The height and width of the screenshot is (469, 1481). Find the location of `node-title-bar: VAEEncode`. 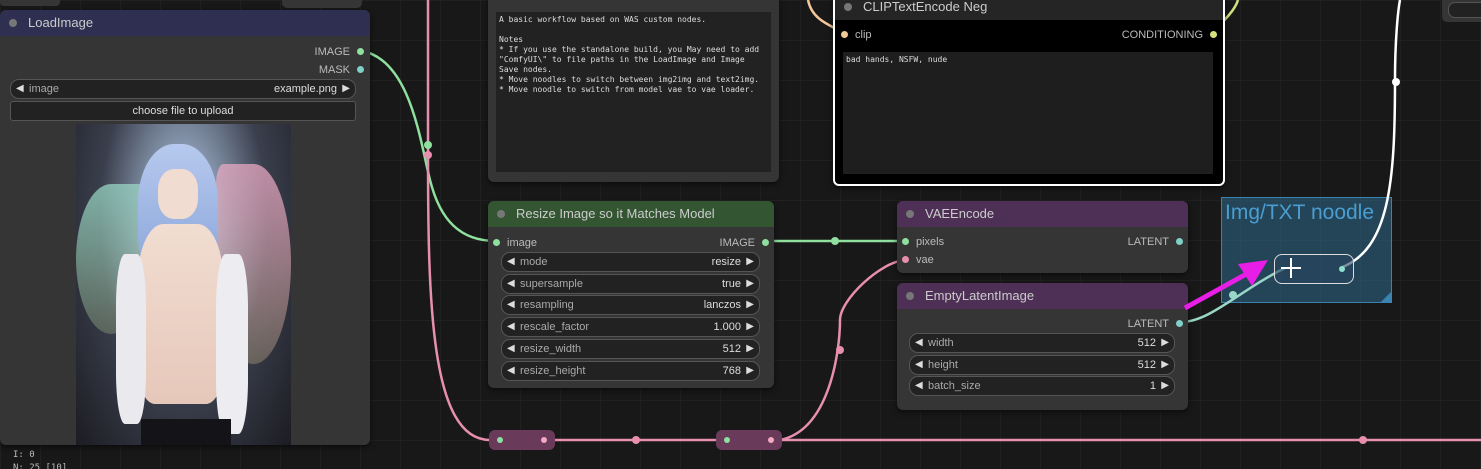

node-title-bar: VAEEncode is located at coordinates (1042, 214).